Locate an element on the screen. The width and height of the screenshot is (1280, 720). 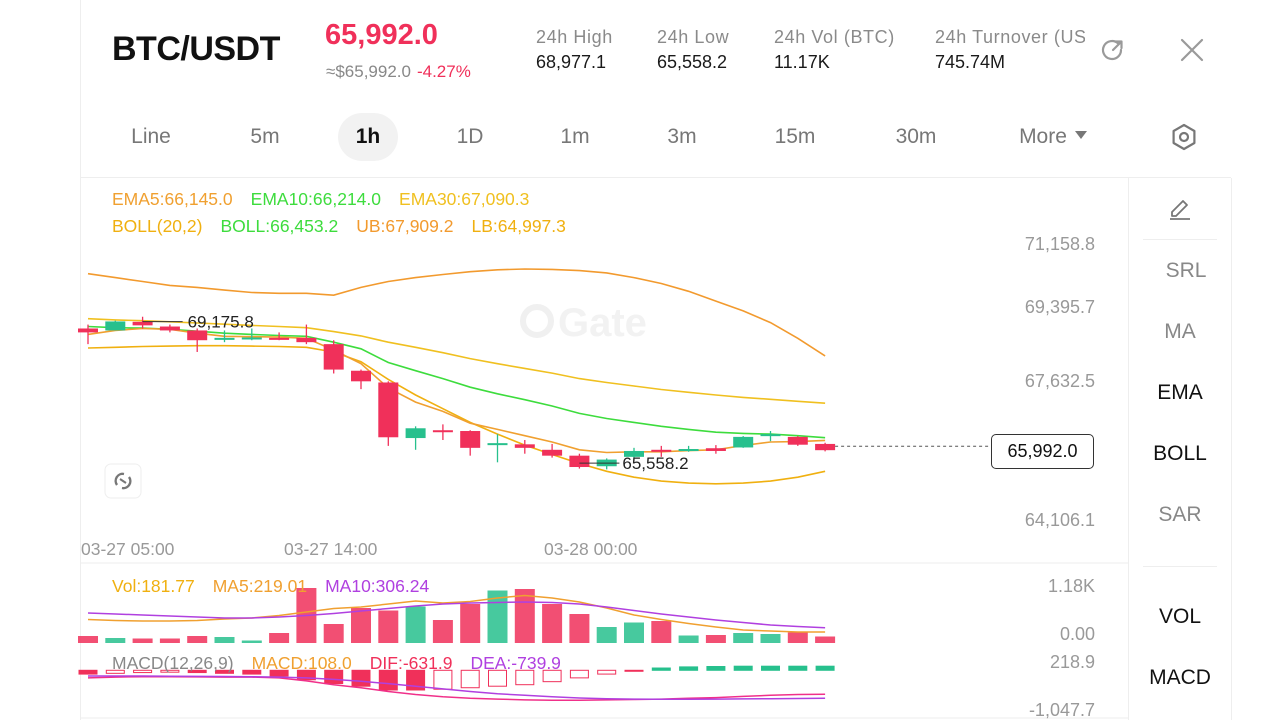
vol-ma5-line is located at coordinates (456, 613).